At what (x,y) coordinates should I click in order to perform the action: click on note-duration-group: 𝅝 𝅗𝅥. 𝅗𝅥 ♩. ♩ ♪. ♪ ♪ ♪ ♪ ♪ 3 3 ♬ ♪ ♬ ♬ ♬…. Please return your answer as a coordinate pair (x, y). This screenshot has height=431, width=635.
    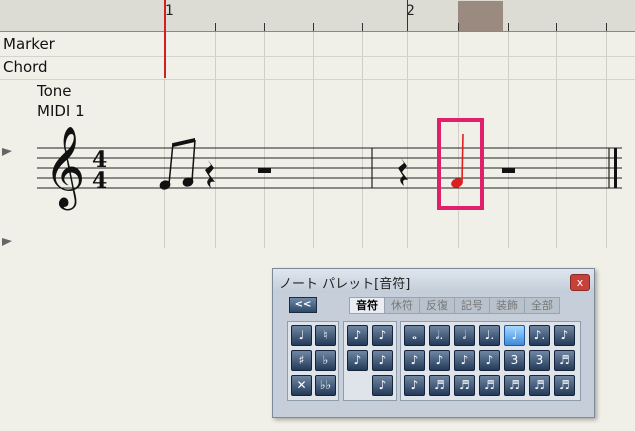
    Looking at the image, I should click on (490, 361).